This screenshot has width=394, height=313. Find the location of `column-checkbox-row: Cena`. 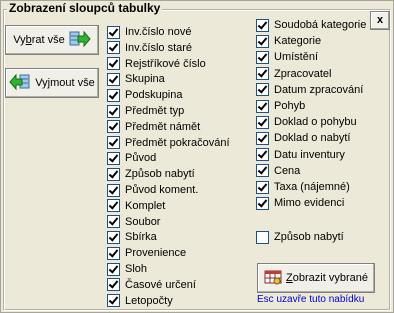

column-checkbox-row: Cena is located at coordinates (278, 171).